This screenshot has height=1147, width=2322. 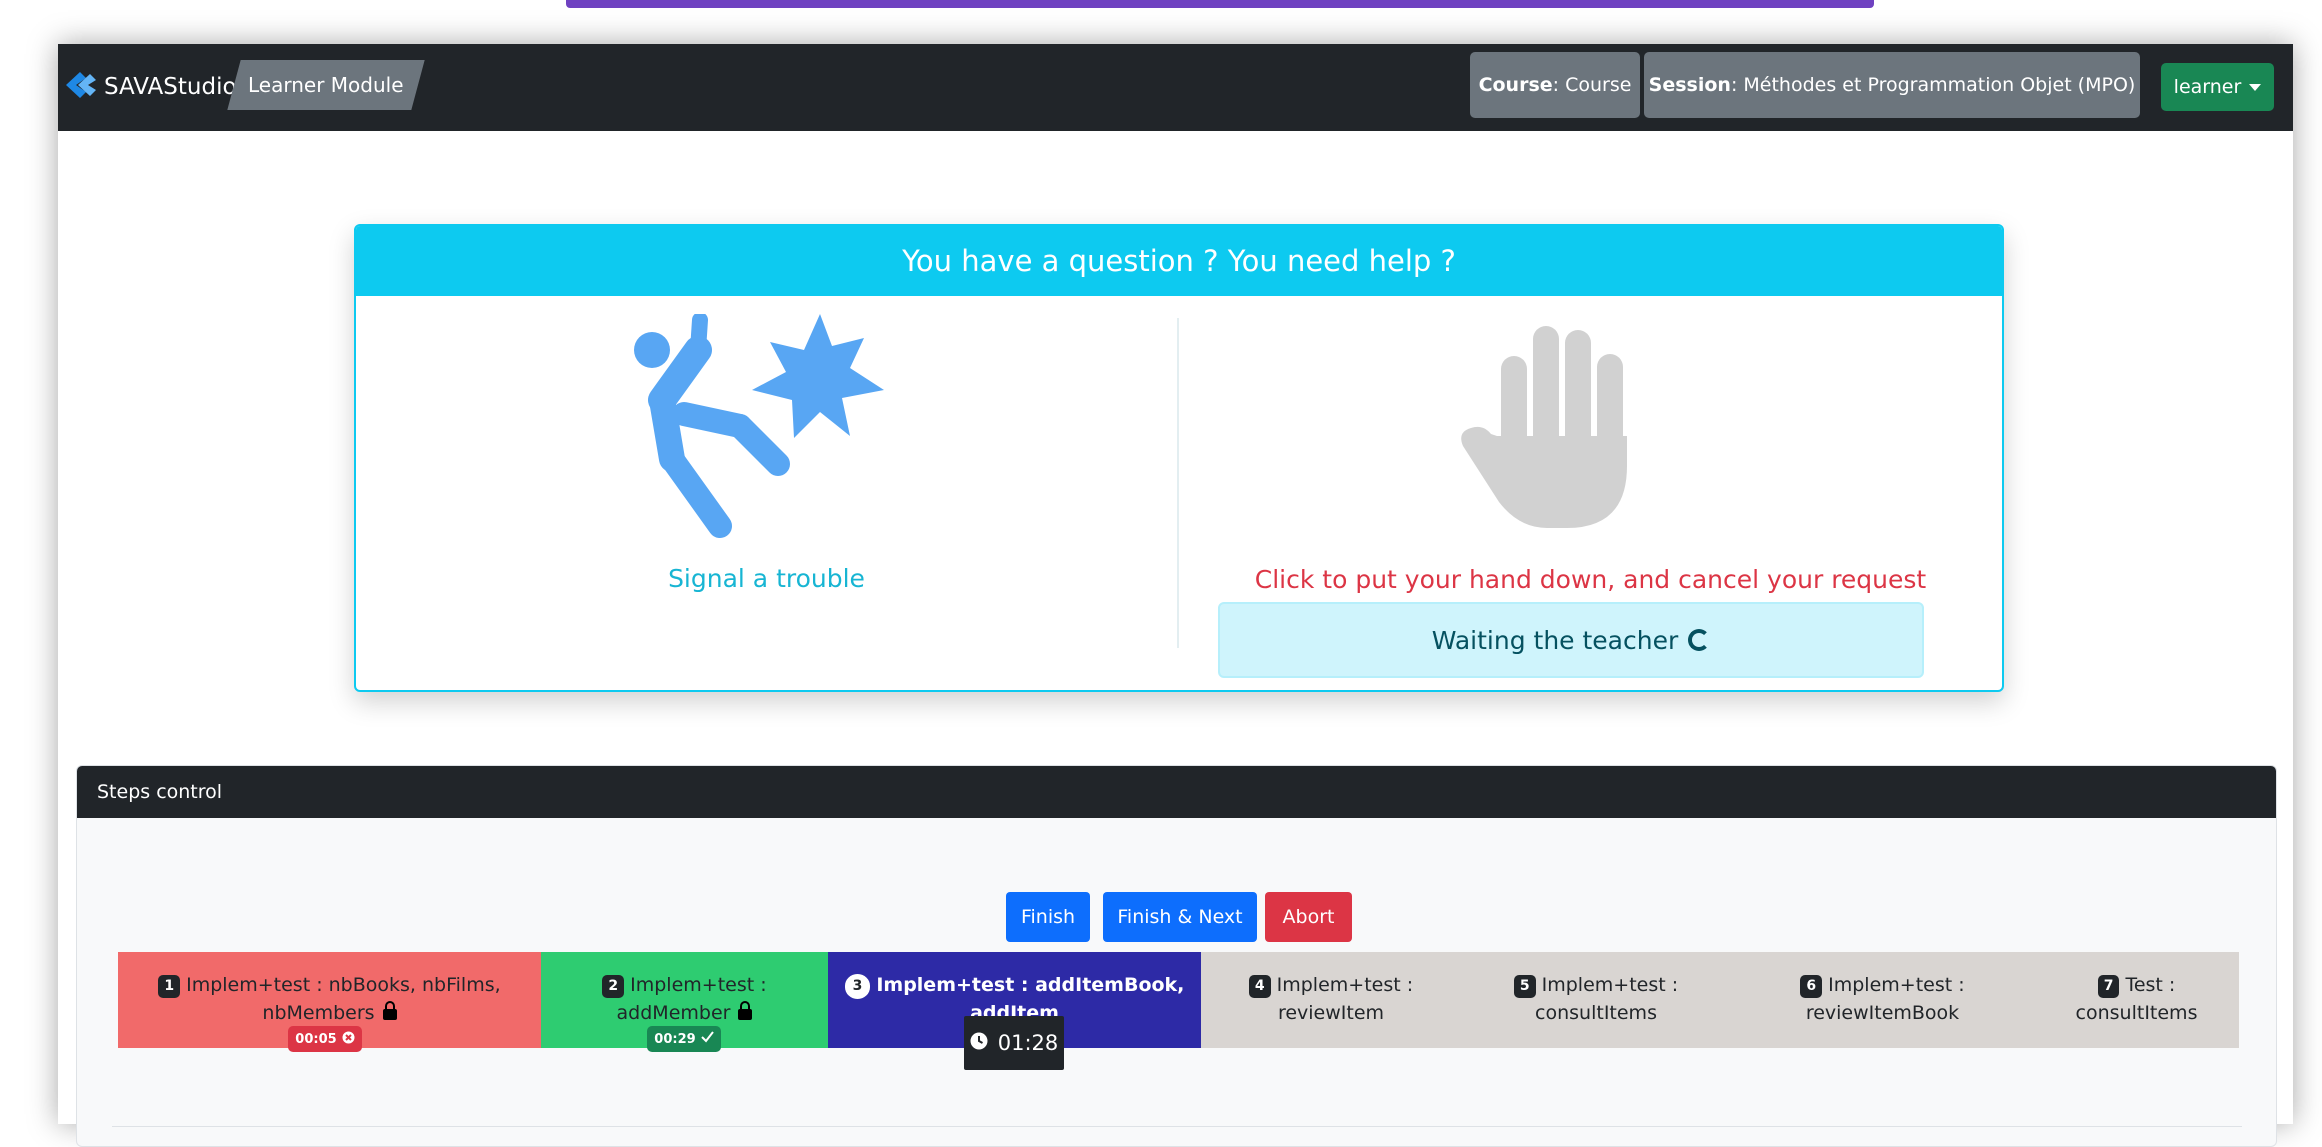 I want to click on step-1-time-badge: 00:05, so click(x=325, y=1039).